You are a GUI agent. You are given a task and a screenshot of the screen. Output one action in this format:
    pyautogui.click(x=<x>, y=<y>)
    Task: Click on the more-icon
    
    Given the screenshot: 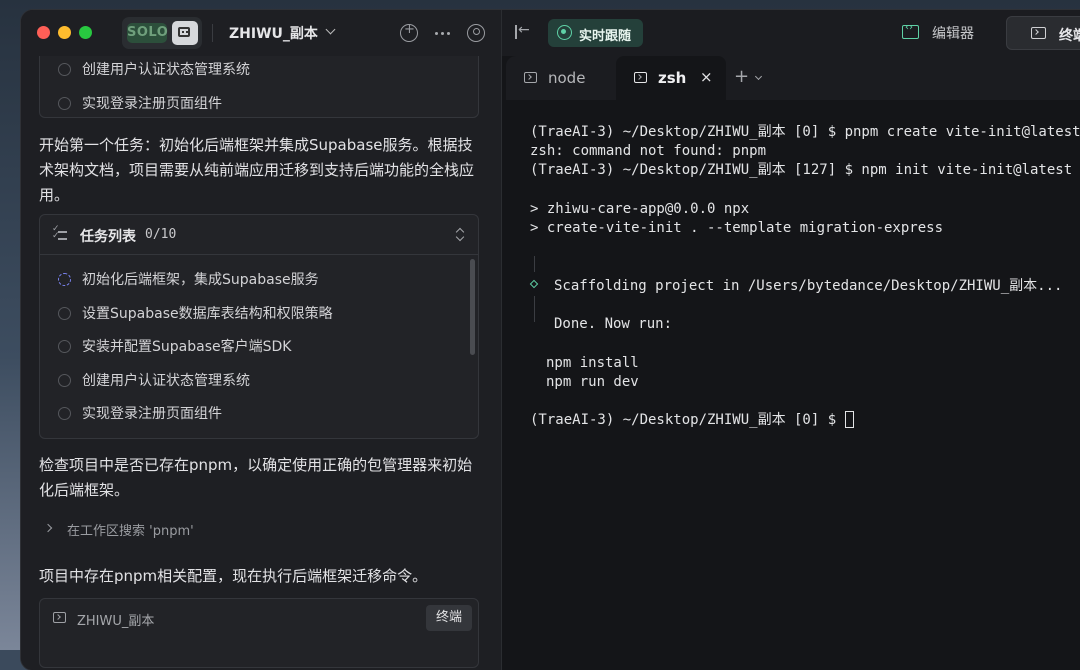 What is the action you would take?
    pyautogui.click(x=442, y=33)
    